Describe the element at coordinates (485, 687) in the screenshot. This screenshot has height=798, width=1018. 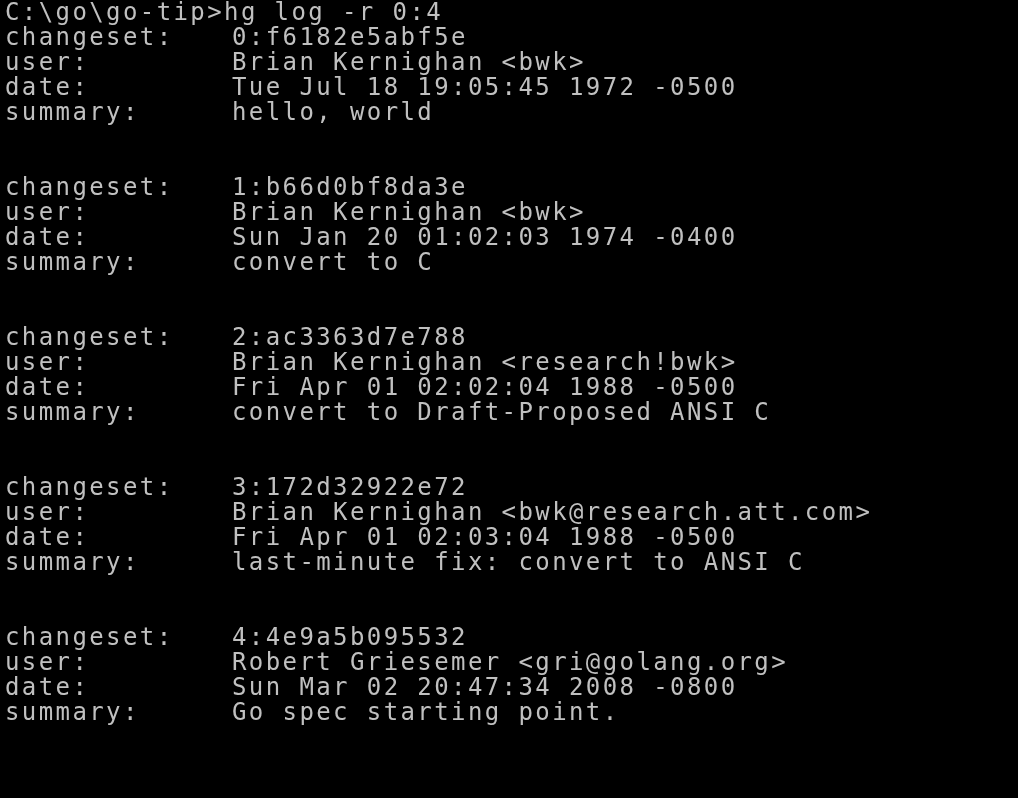
I see `field-value: Sun Mar 02 20:47:34 2008 -0800` at that location.